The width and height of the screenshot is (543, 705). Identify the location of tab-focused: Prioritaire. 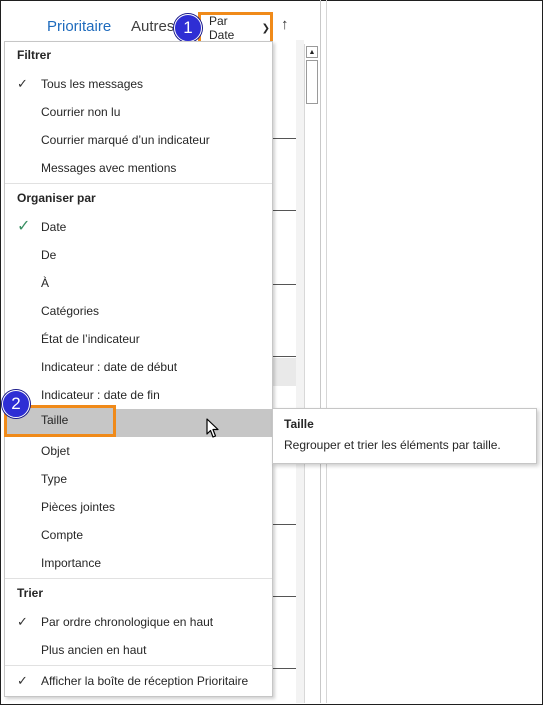
(79, 26).